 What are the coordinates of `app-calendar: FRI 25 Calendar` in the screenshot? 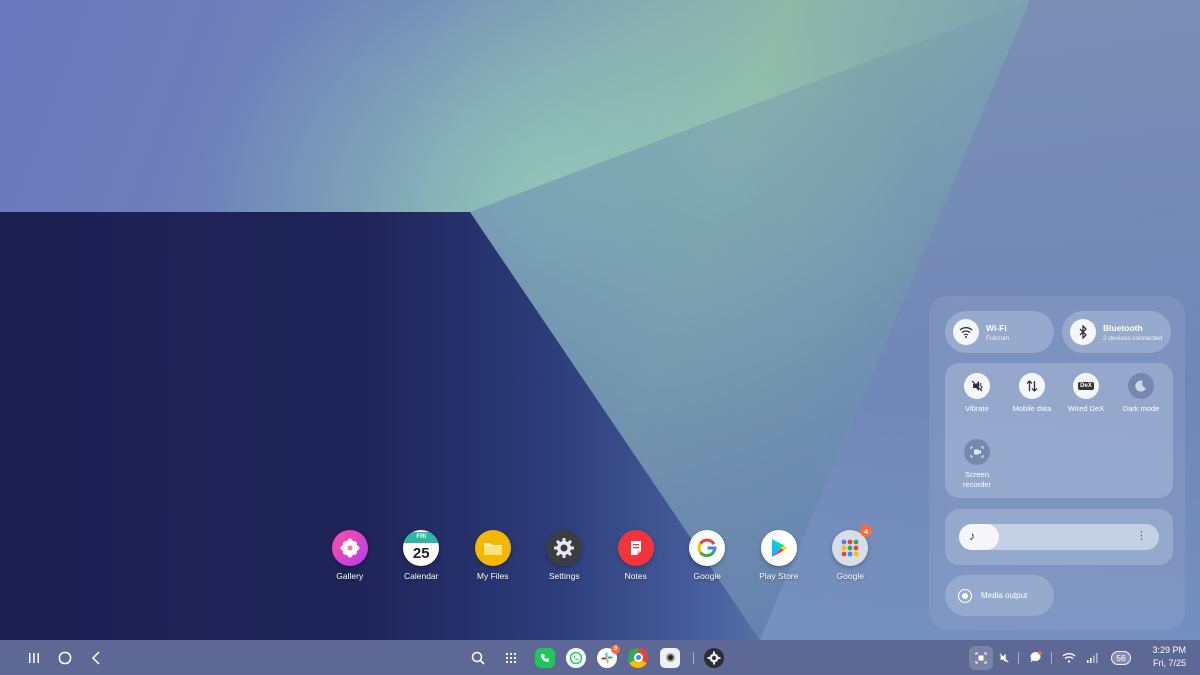 It's located at (422, 555).